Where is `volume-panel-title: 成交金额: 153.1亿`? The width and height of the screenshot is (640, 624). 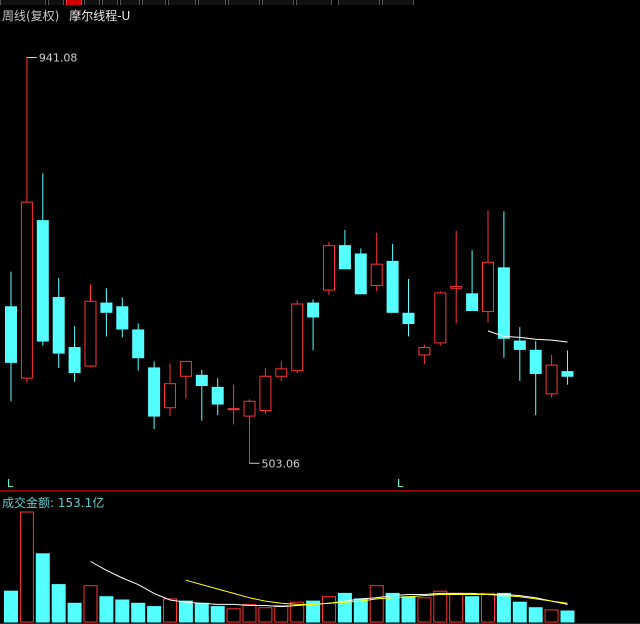 volume-panel-title: 成交金额: 153.1亿 is located at coordinates (53, 502).